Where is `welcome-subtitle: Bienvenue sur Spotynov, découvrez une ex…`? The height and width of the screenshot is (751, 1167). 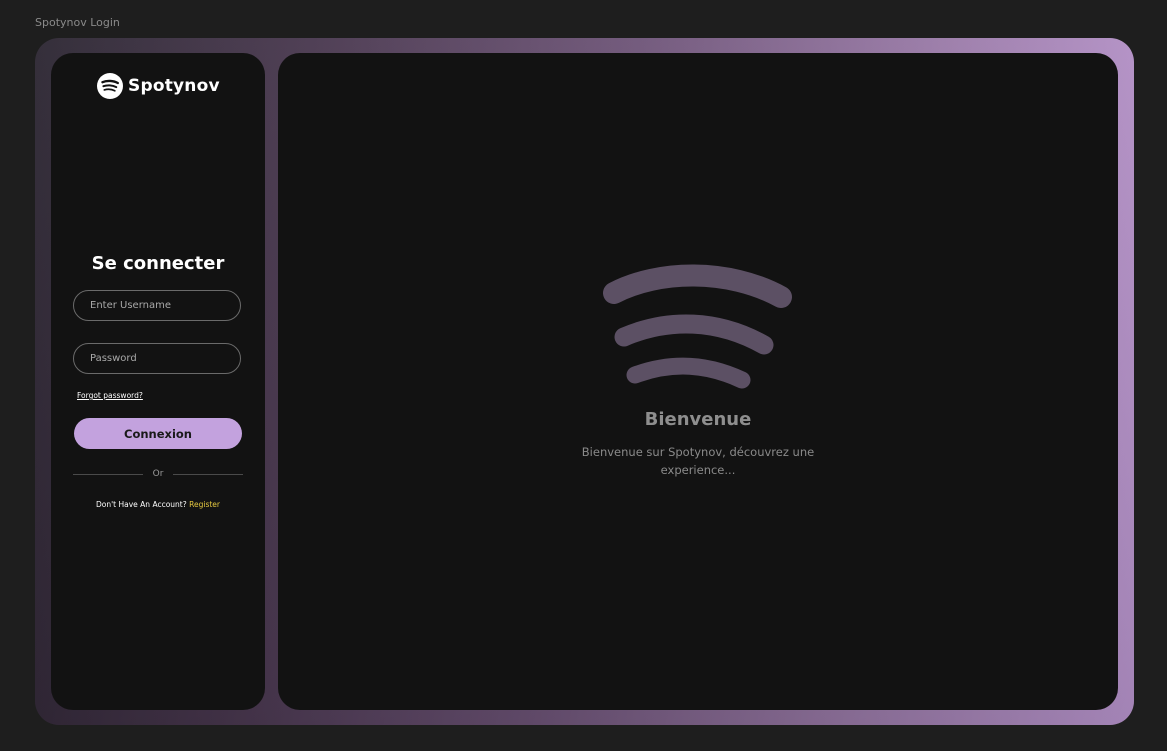
welcome-subtitle: Bienvenue sur Spotynov, découvrez une ex… is located at coordinates (698, 461).